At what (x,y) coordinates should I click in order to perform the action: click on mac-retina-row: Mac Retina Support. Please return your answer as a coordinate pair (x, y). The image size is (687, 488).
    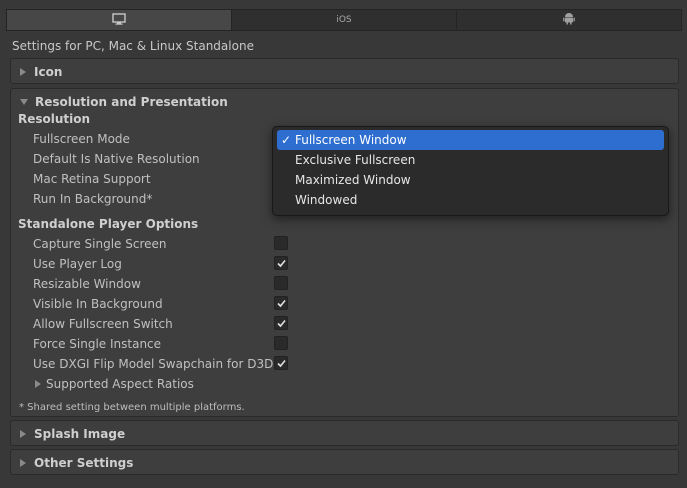
    Looking at the image, I should click on (163, 179).